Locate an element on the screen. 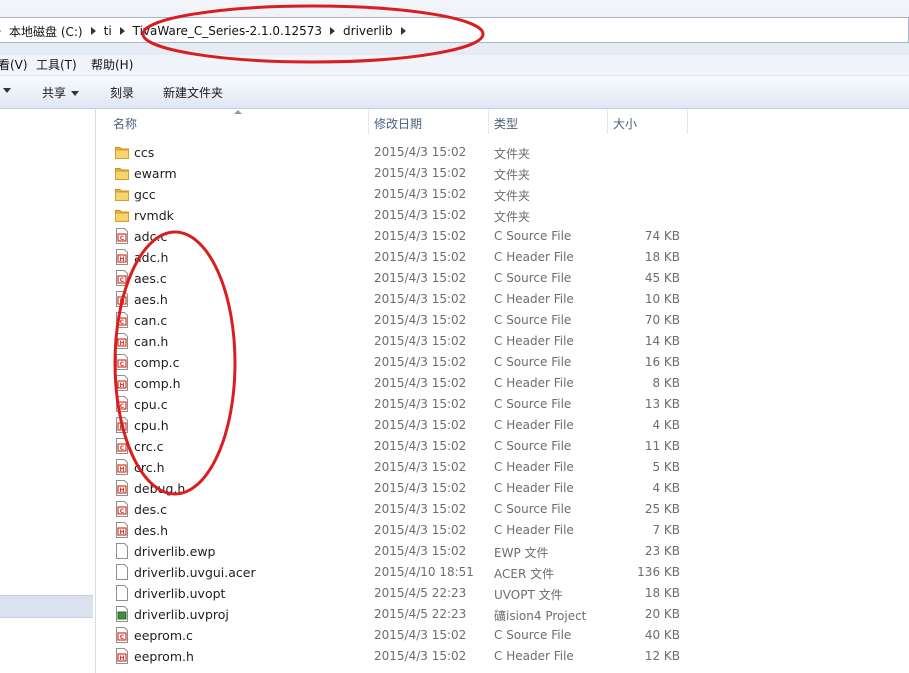 This screenshot has width=909, height=673. file-name: eeprom.c is located at coordinates (163, 635).